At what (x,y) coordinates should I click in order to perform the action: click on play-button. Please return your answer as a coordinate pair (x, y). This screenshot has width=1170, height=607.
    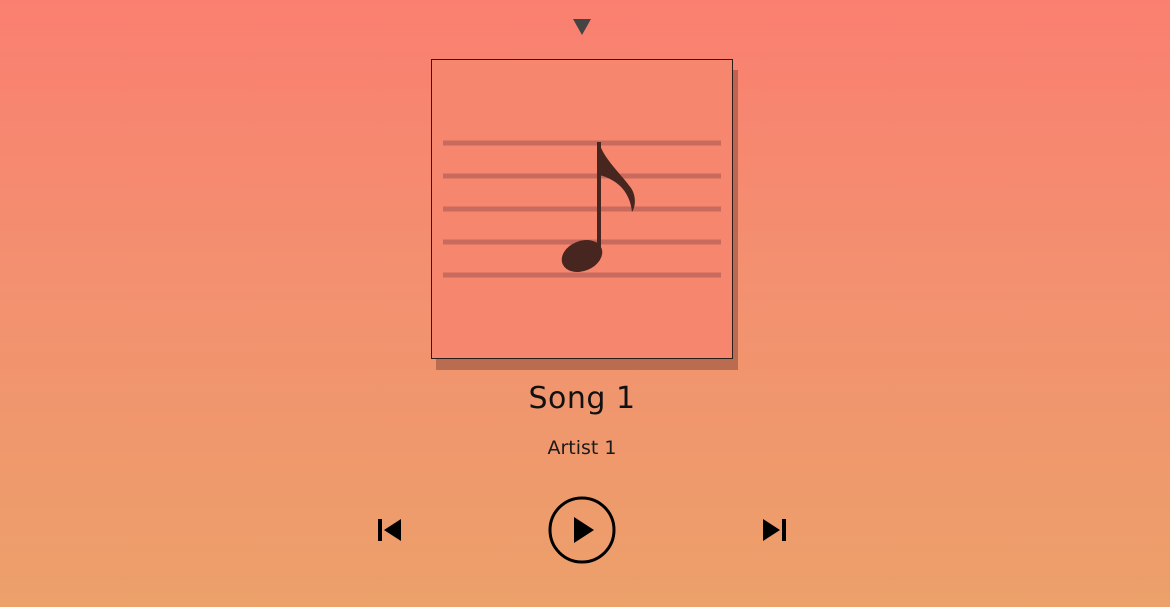
    Looking at the image, I should click on (582, 530).